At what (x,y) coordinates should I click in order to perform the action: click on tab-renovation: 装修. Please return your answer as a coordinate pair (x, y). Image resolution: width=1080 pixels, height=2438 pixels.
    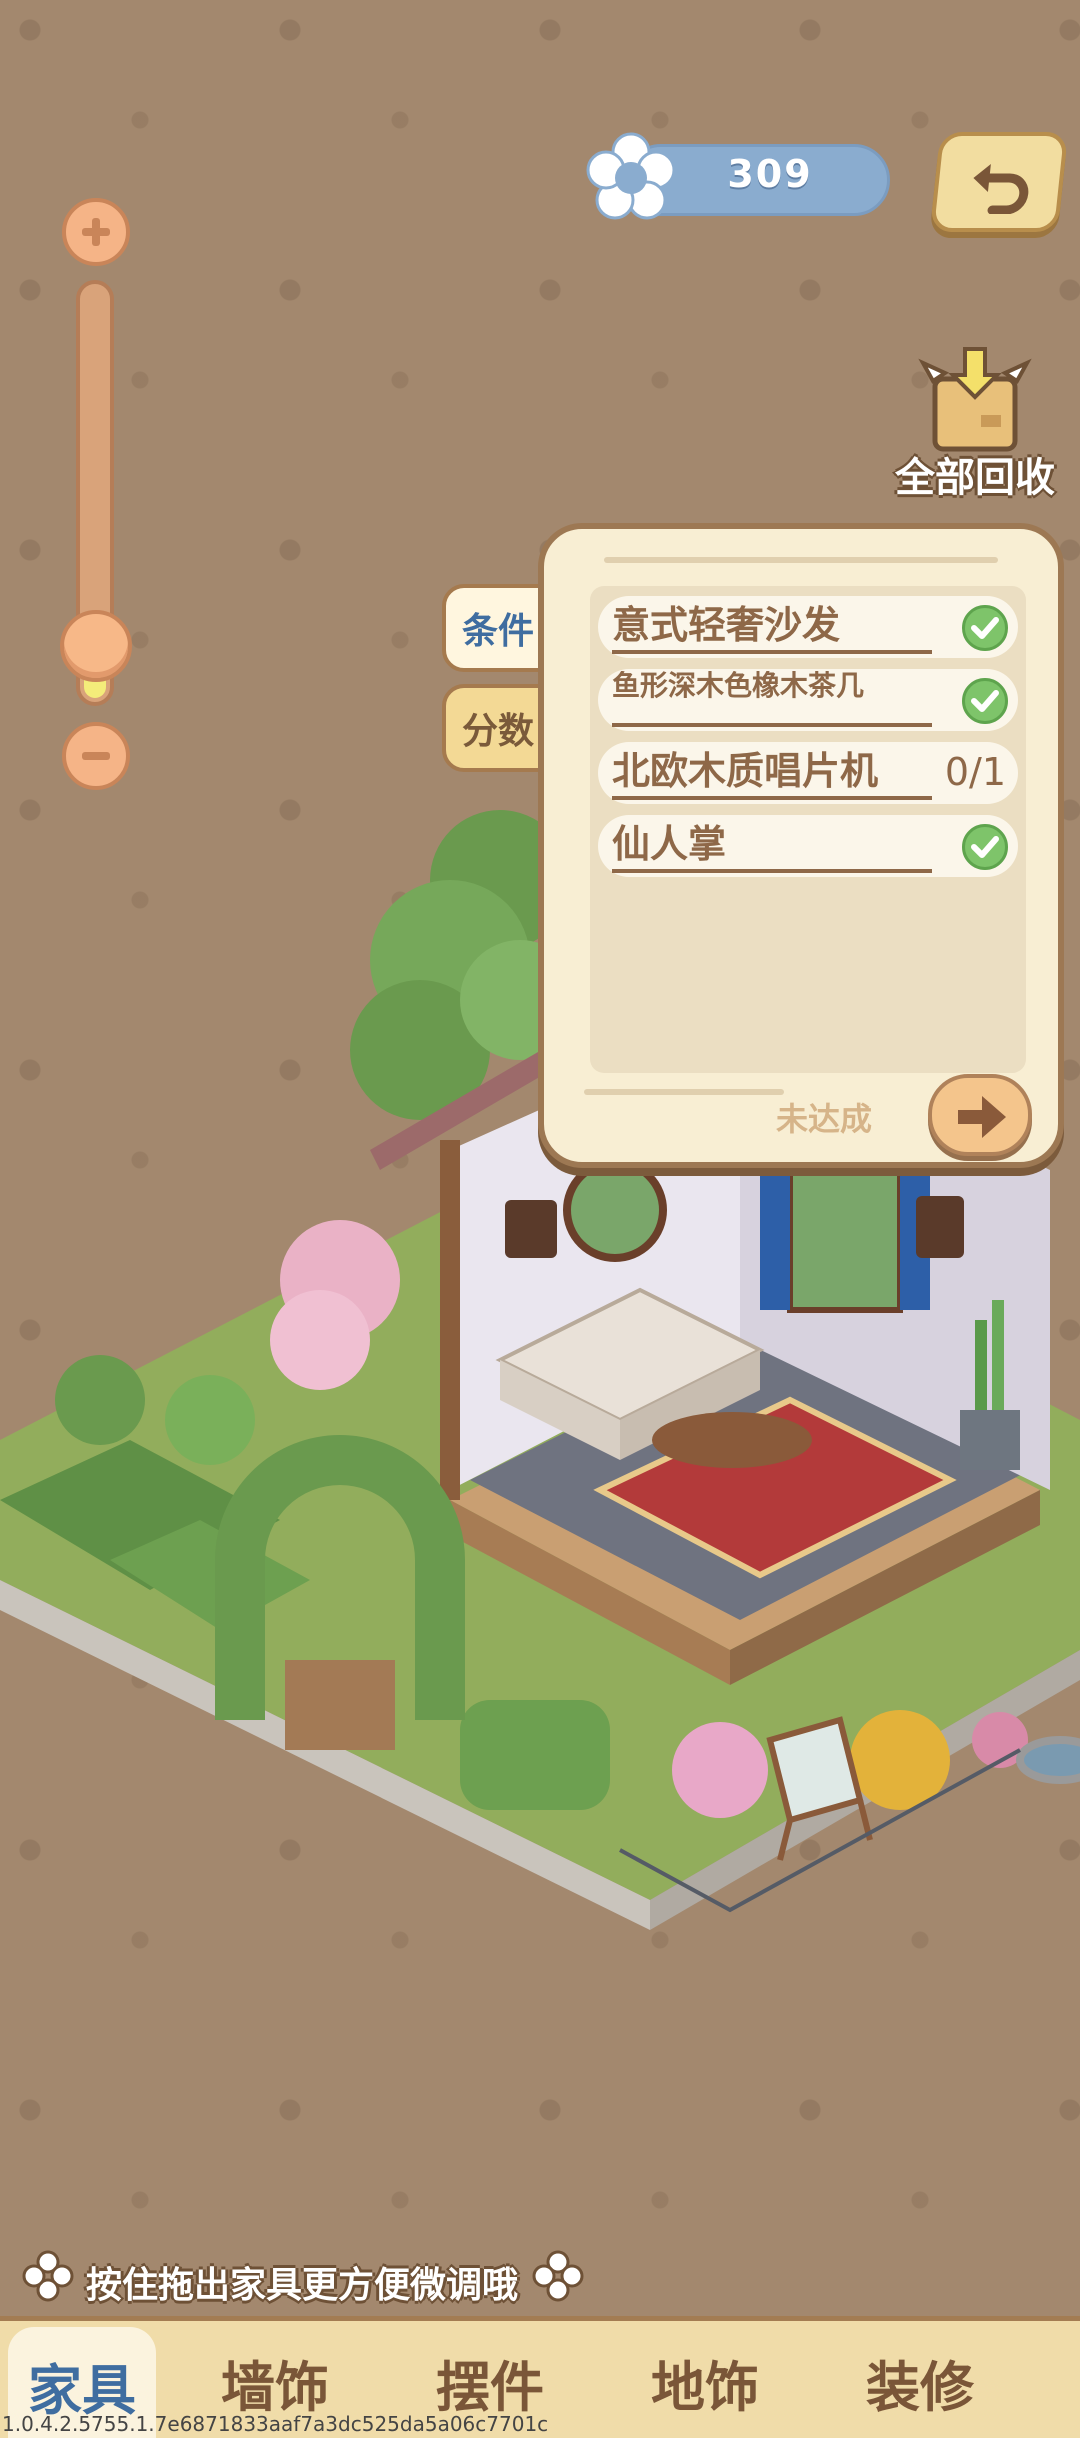
    Looking at the image, I should click on (920, 2379).